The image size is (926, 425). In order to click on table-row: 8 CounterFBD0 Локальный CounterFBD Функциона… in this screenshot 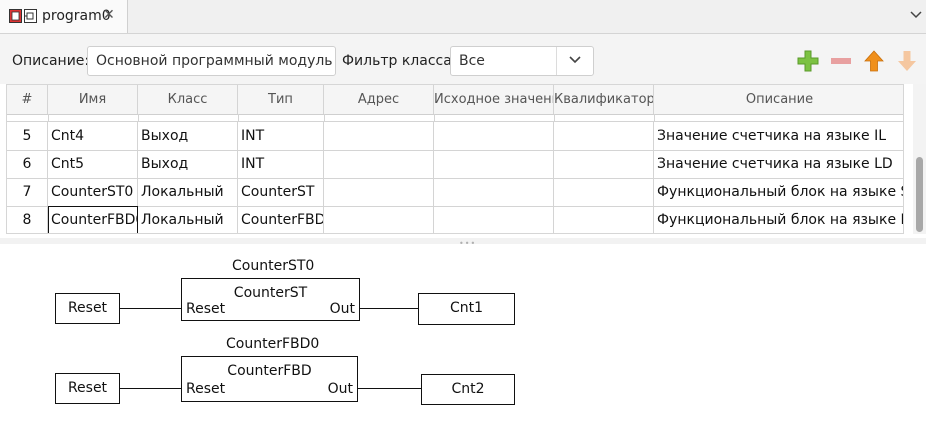, I will do `click(455, 219)`.